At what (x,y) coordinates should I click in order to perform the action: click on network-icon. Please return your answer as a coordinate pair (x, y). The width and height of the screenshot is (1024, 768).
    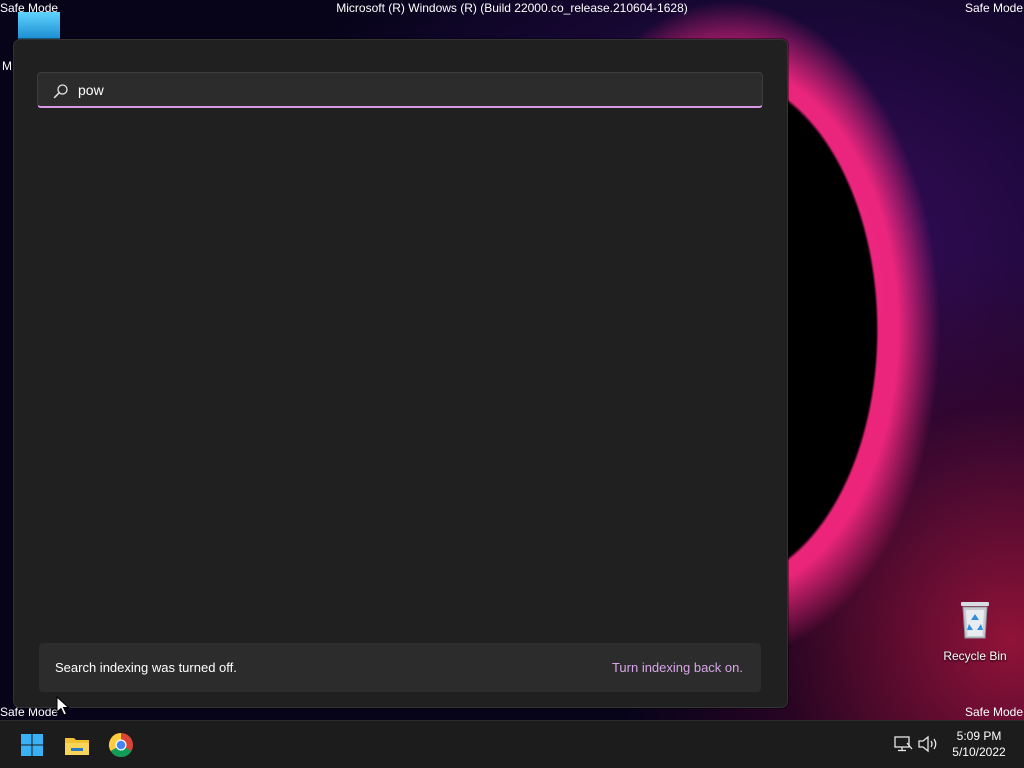
    Looking at the image, I should click on (903, 744).